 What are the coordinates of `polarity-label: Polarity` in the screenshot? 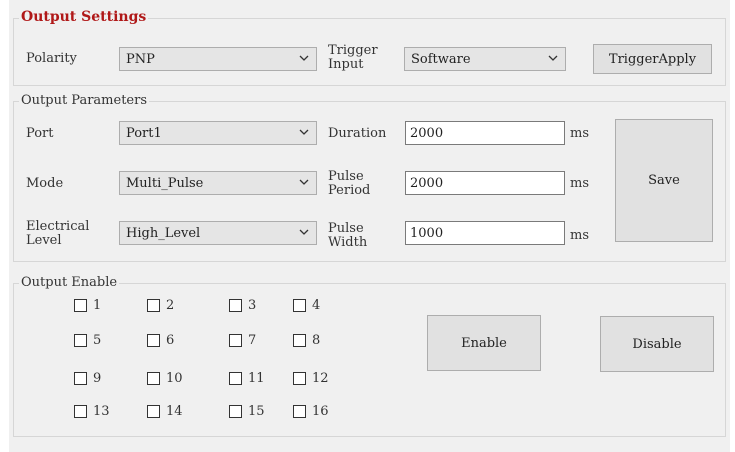 It's located at (51, 58).